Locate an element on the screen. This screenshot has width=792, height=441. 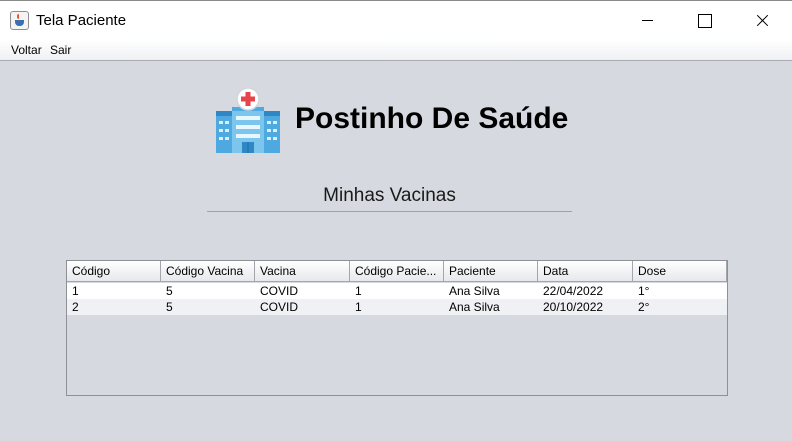
table-row: 2 5 COVID 1 Ana Silva 20/10/2022 2° is located at coordinates (397, 307).